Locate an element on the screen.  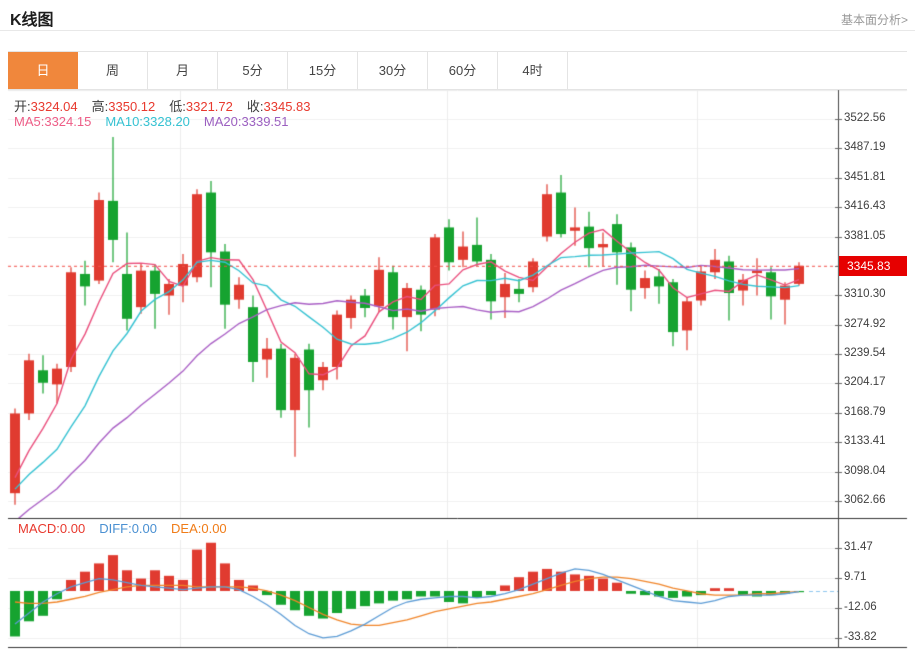
price-axis-label: 3451.81 is located at coordinates (865, 176).